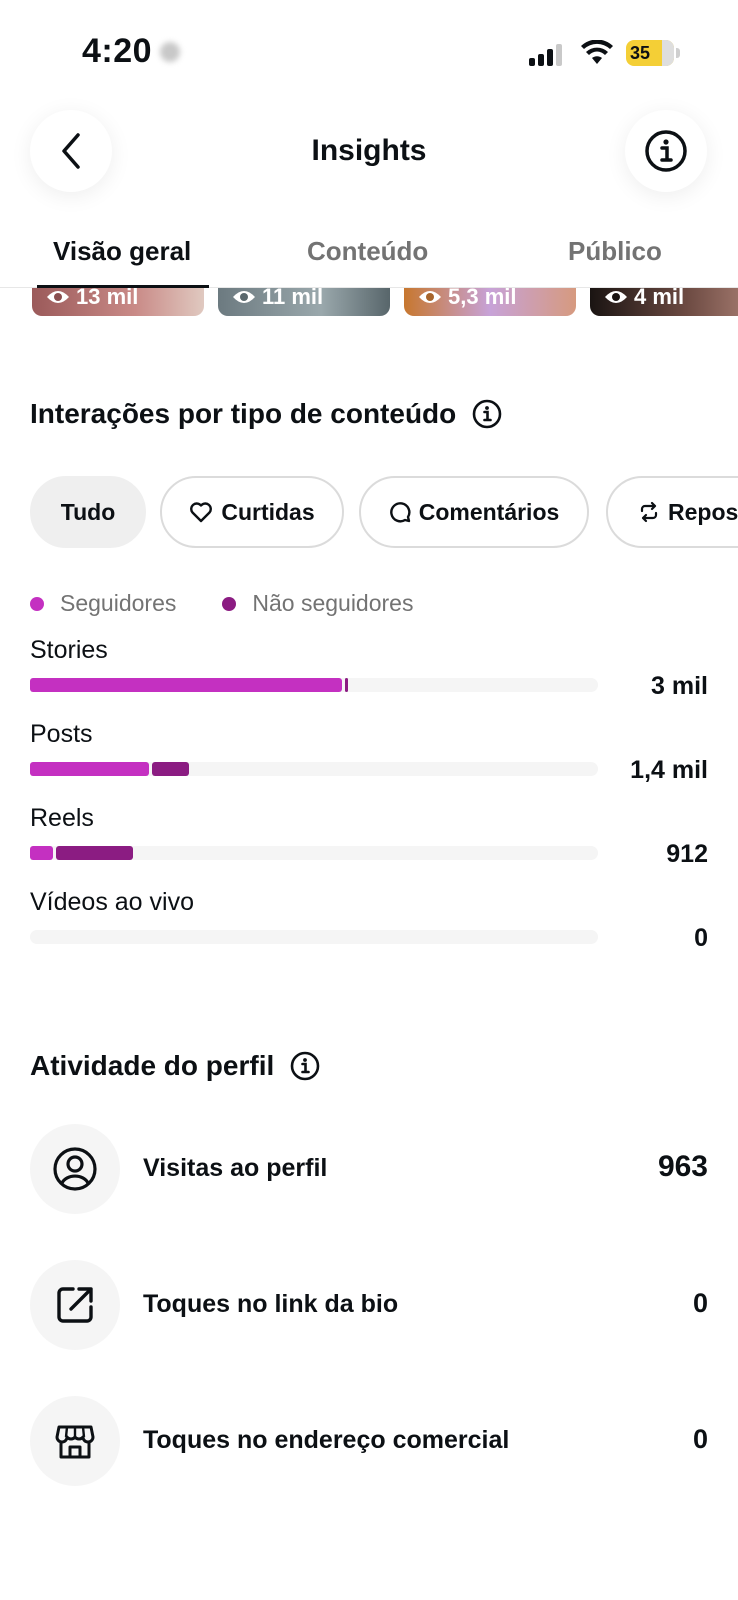  Describe the element at coordinates (201, 512) in the screenshot. I see `heart-icon` at that location.